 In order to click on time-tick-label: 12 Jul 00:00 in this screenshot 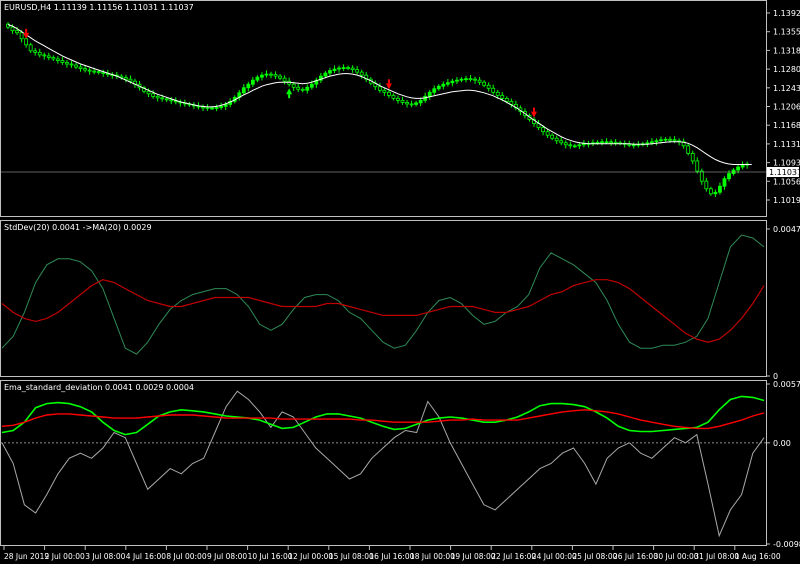, I will do `click(310, 556)`.